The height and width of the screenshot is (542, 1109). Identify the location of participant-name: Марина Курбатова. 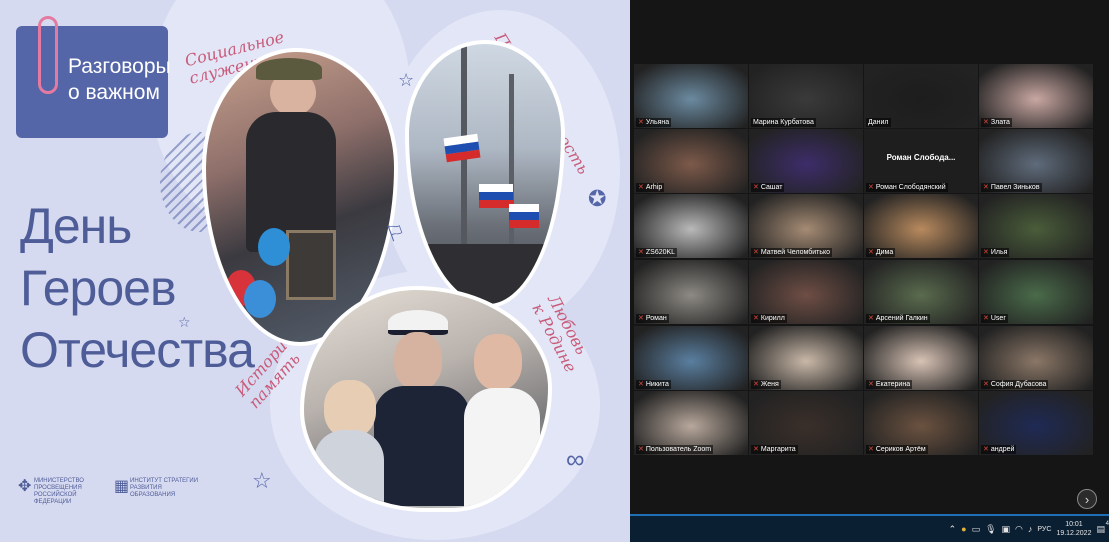
(783, 122).